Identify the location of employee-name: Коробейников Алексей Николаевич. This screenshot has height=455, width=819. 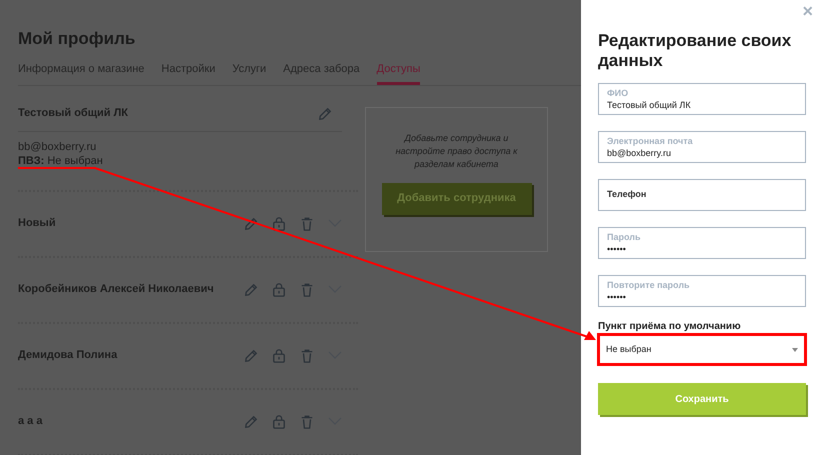
(116, 290).